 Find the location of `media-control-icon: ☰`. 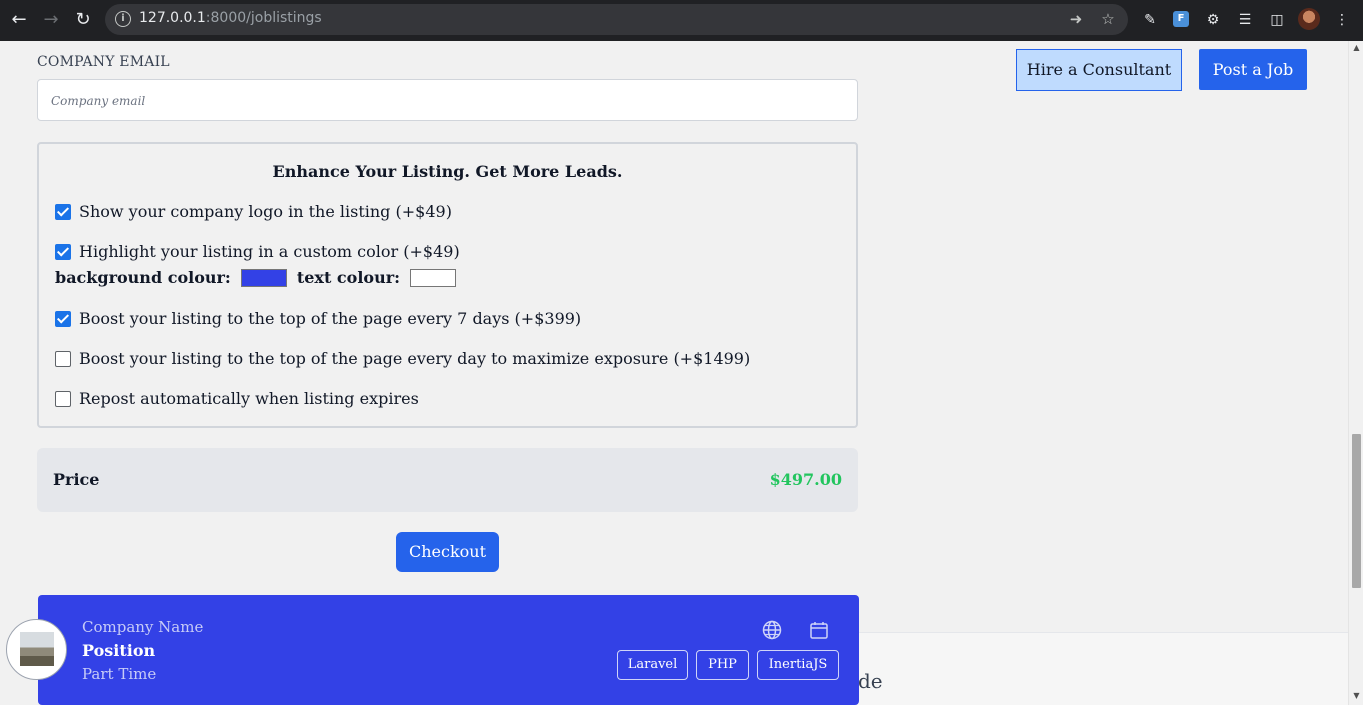

media-control-icon: ☰ is located at coordinates (1245, 20).